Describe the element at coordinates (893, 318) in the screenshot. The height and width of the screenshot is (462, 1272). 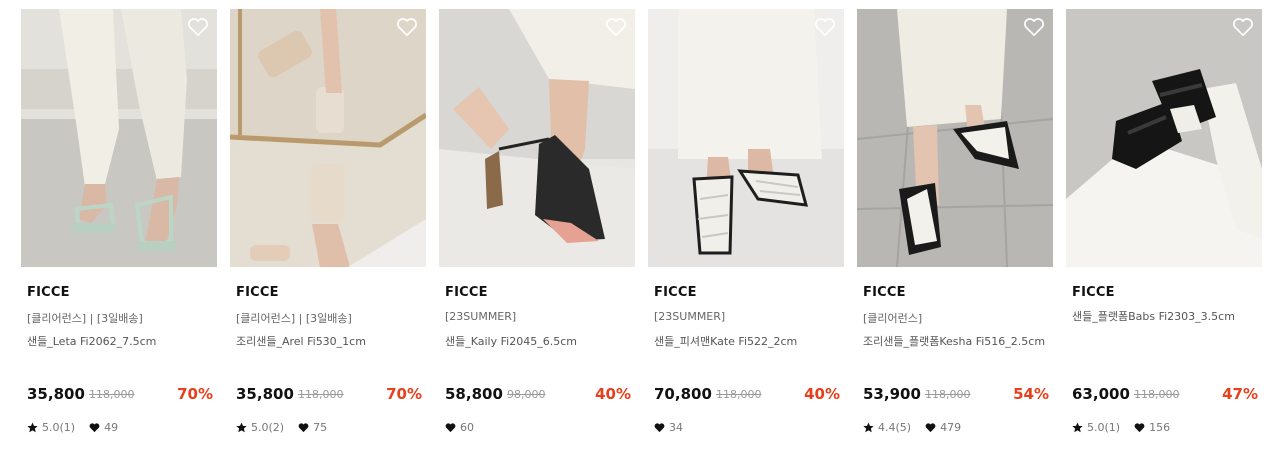
I see `product-tag: [클리어런스]` at that location.